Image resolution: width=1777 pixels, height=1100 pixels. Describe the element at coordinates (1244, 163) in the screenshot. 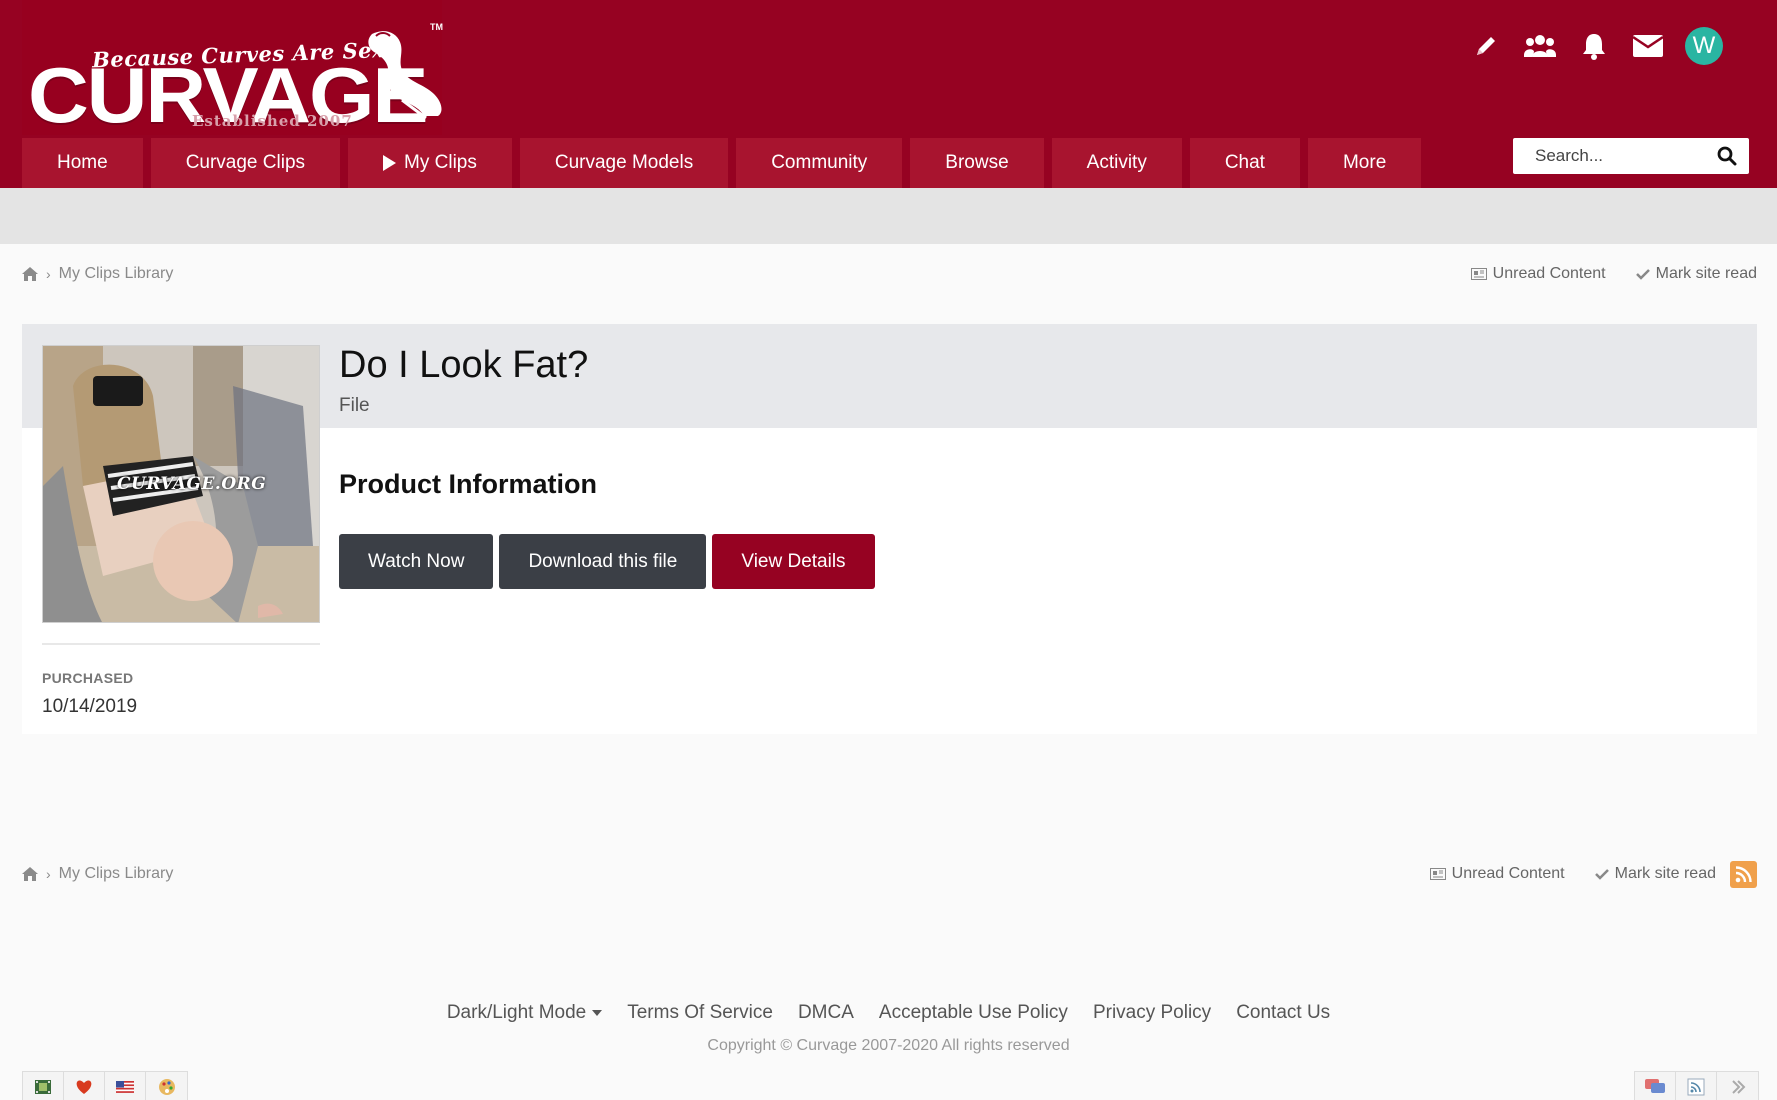

I see `nav-item-chat: Chat` at that location.